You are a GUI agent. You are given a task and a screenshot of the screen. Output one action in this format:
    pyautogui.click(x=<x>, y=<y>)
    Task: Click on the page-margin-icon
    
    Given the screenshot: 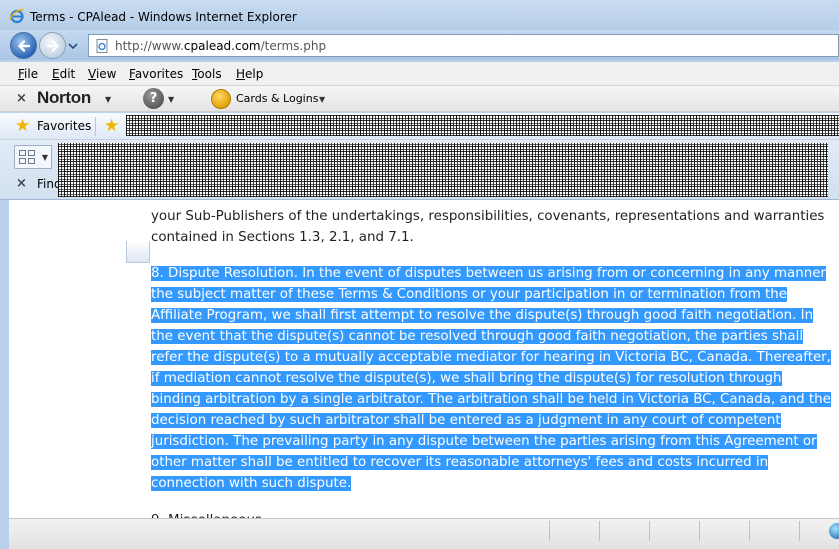 What is the action you would take?
    pyautogui.click(x=138, y=252)
    